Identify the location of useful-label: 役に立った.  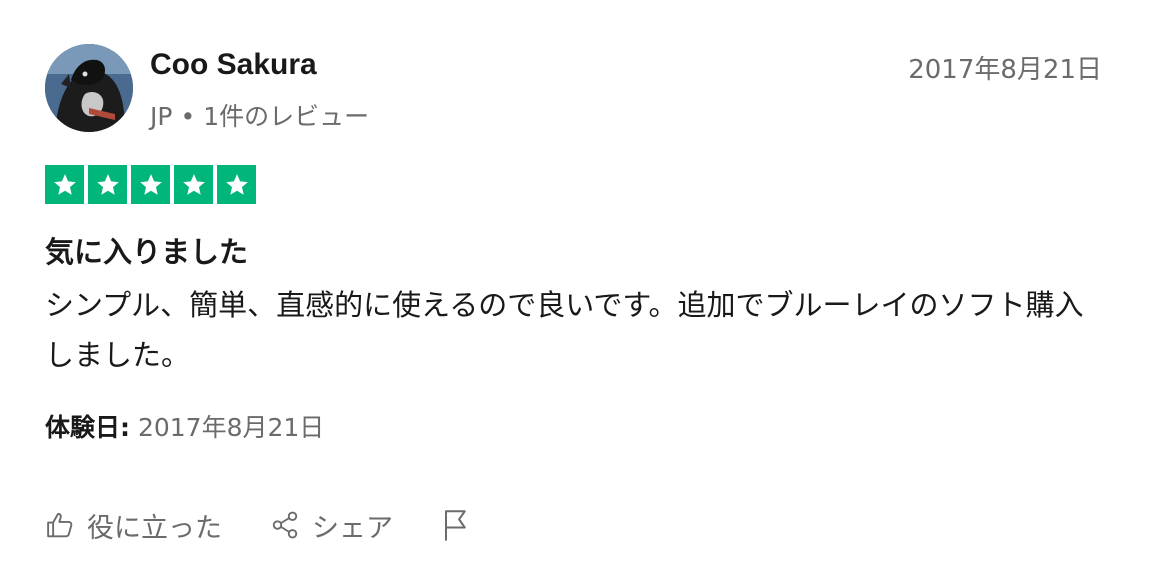
(154, 528).